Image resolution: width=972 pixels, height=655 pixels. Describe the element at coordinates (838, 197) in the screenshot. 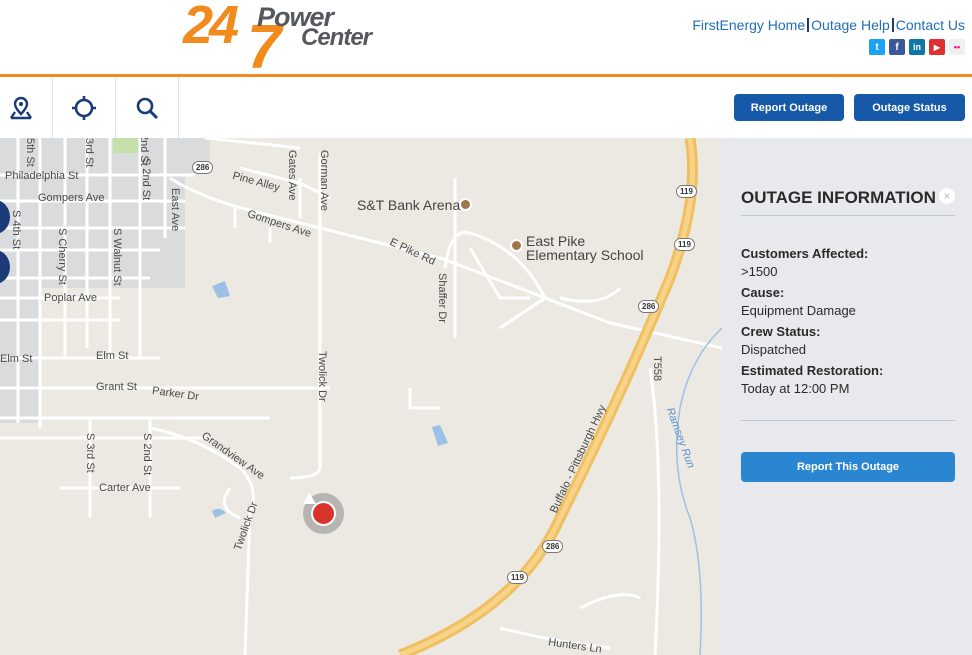

I see `panel-title: OUTAGE INFORMATION` at that location.